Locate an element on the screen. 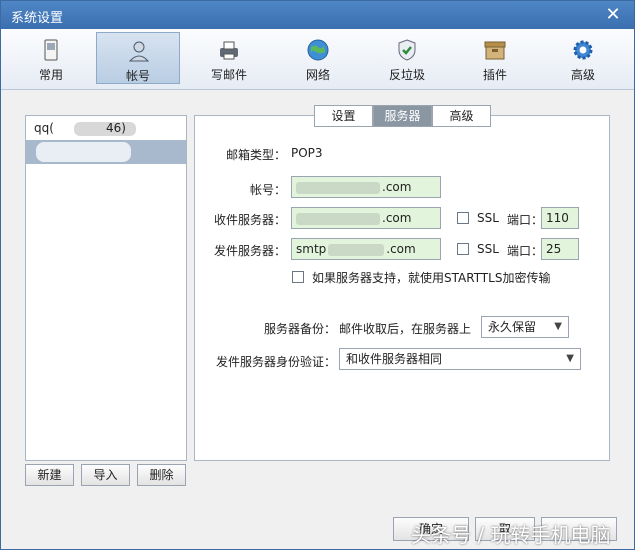 The image size is (635, 550). globe-icon is located at coordinates (318, 50).